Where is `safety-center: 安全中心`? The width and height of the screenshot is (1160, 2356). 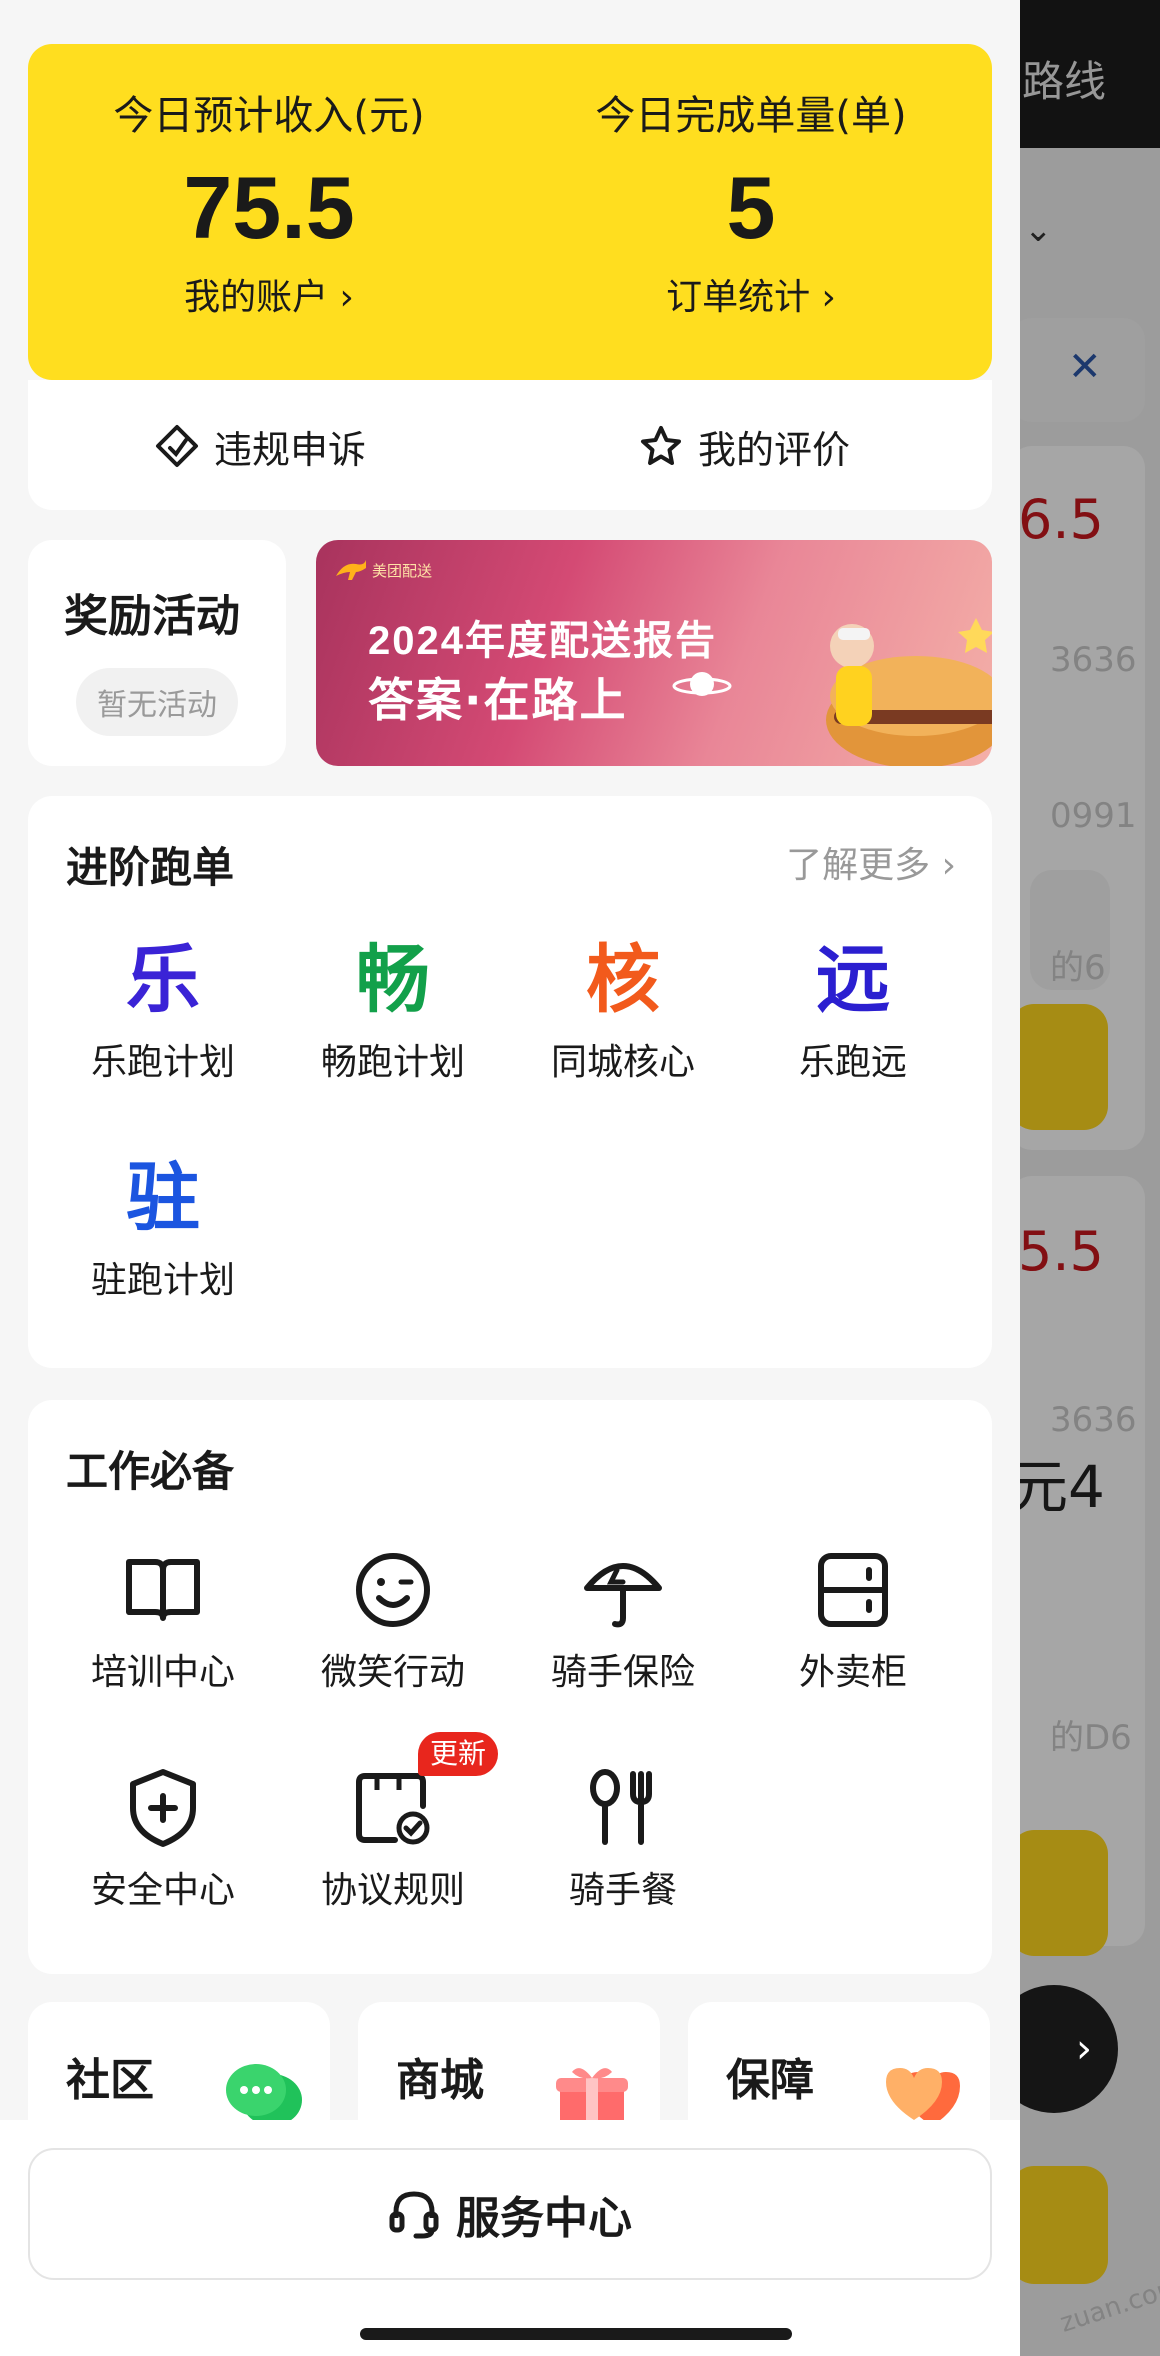
safety-center: 安全中心 is located at coordinates (163, 1837).